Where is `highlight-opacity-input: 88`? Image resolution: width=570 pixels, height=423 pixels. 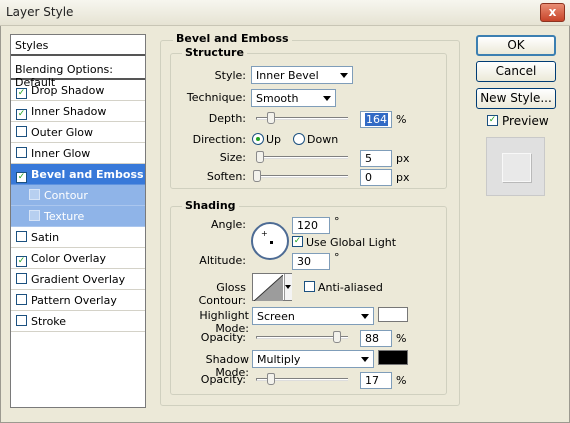 highlight-opacity-input: 88 is located at coordinates (376, 338).